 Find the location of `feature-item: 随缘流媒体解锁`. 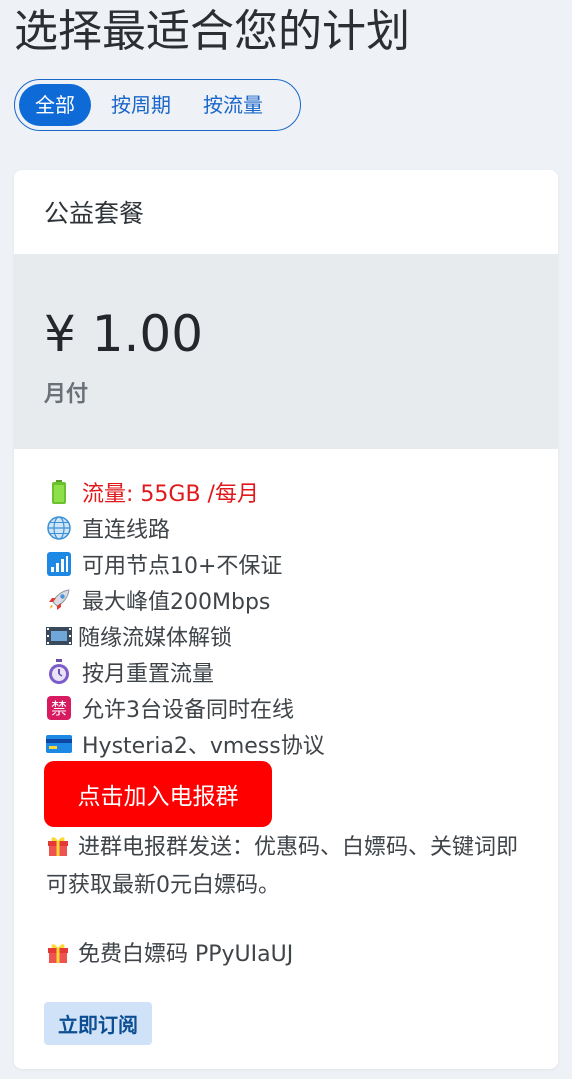

feature-item: 随缘流媒体解锁 is located at coordinates (296, 636).